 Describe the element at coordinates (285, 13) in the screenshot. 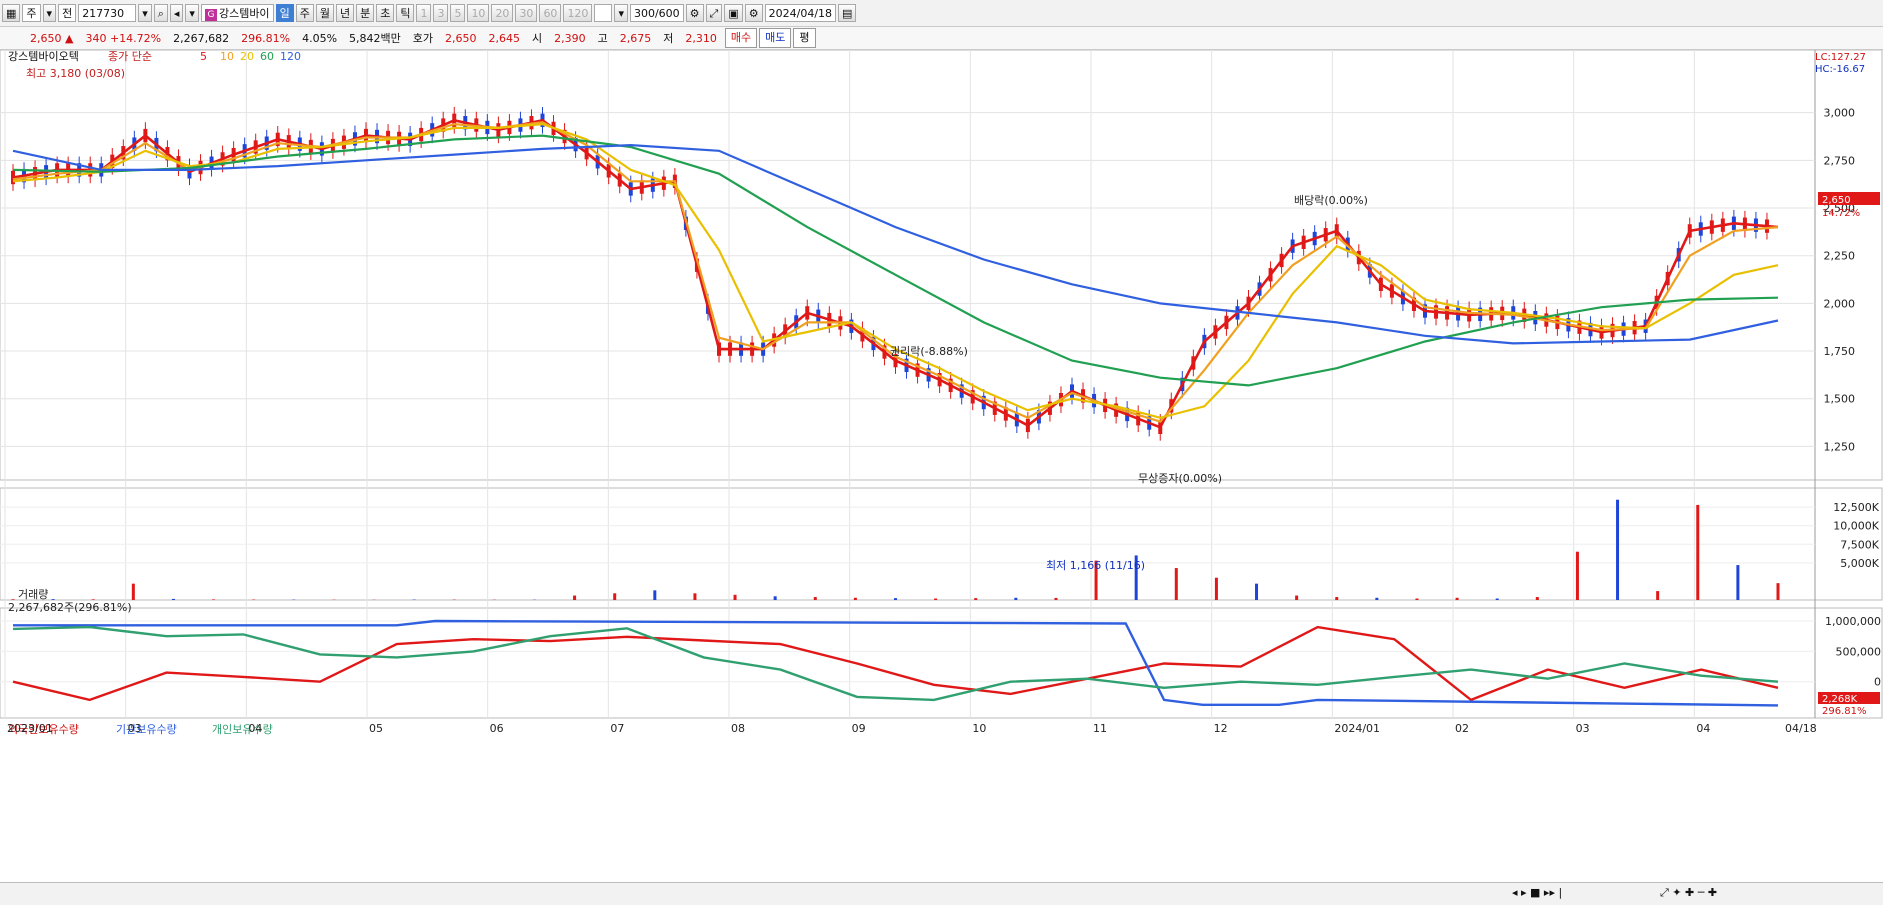

I see `period-button-0: 일` at that location.